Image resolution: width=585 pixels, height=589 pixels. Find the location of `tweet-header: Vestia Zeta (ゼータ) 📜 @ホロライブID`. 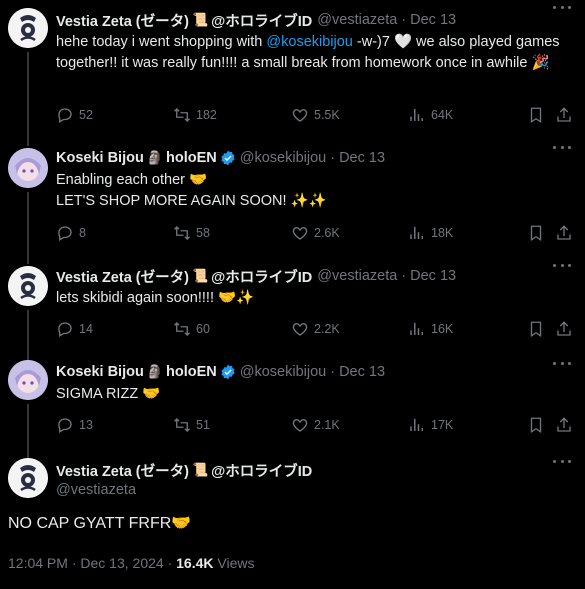

tweet-header: Vestia Zeta (ゼータ) 📜 @ホロライブID is located at coordinates (184, 470).